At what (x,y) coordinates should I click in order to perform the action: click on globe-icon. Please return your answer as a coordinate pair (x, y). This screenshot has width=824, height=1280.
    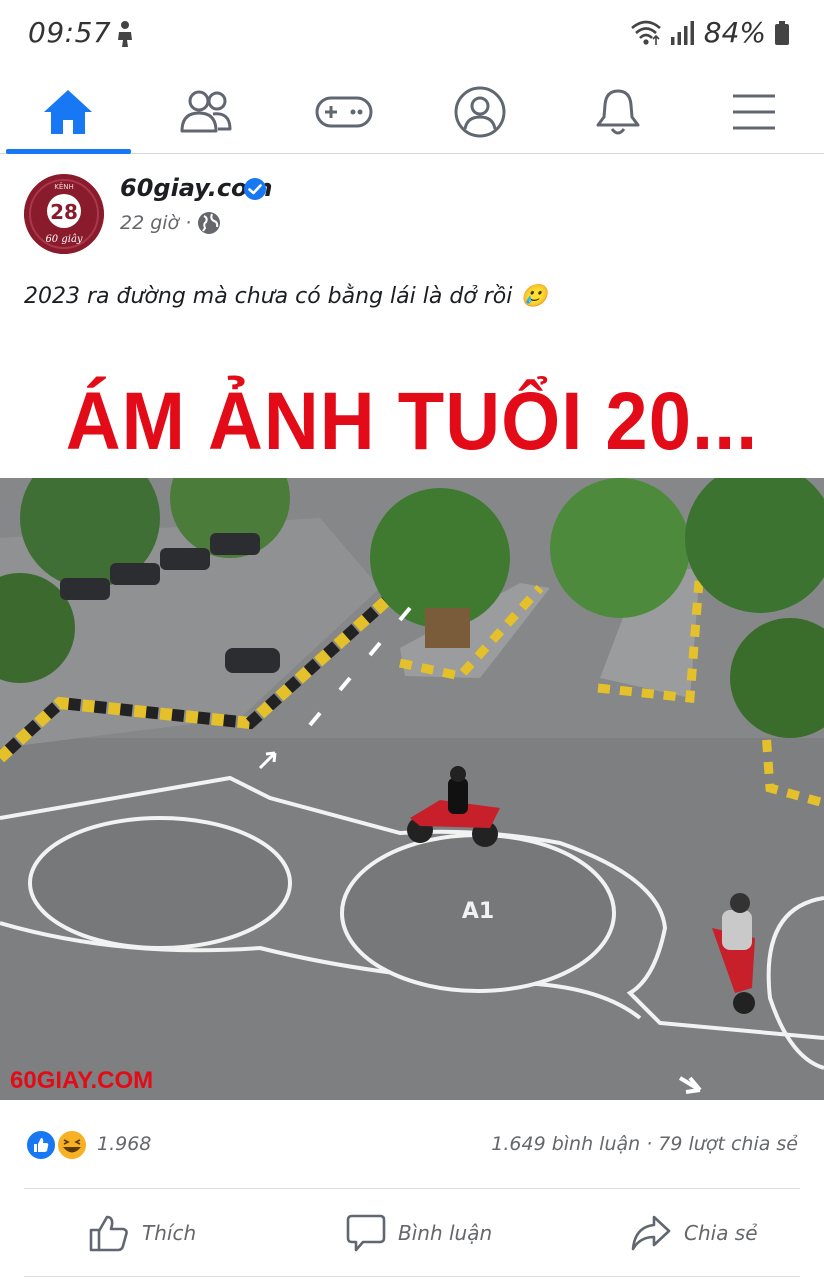
    Looking at the image, I should click on (209, 223).